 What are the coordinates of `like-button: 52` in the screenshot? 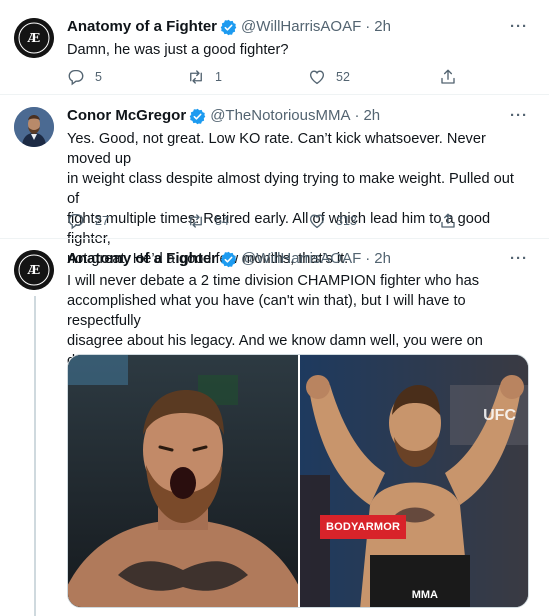 It's located at (329, 77).